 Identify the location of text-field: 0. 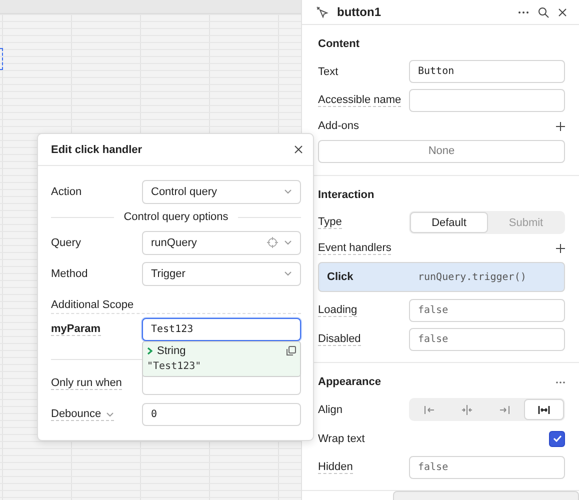
(221, 414).